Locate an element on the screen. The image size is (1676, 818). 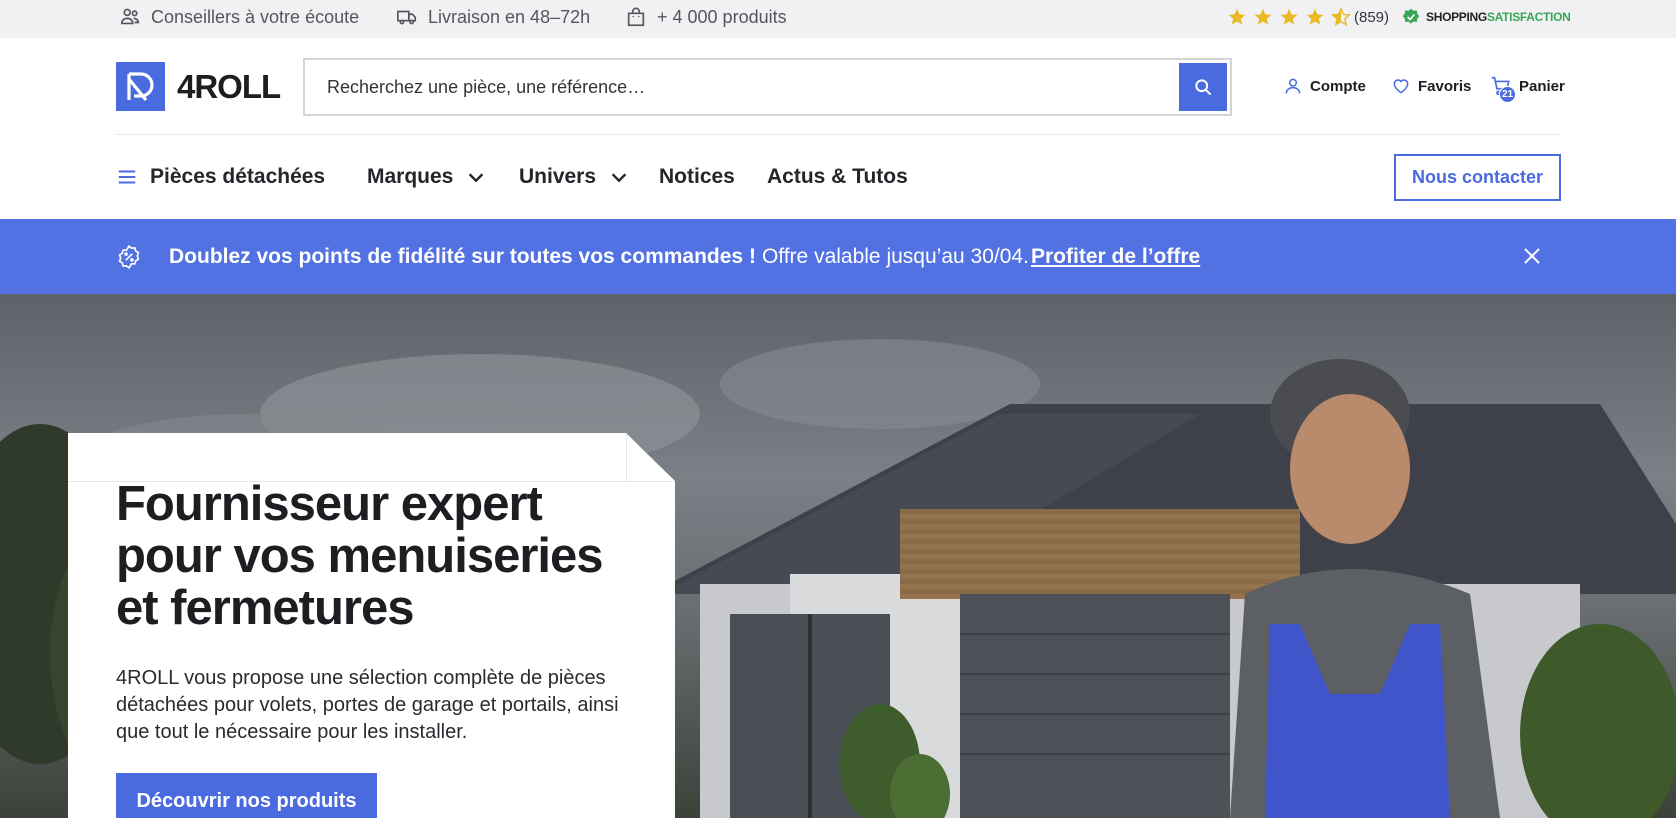
cart-link: 21 Panier is located at coordinates (1527, 88).